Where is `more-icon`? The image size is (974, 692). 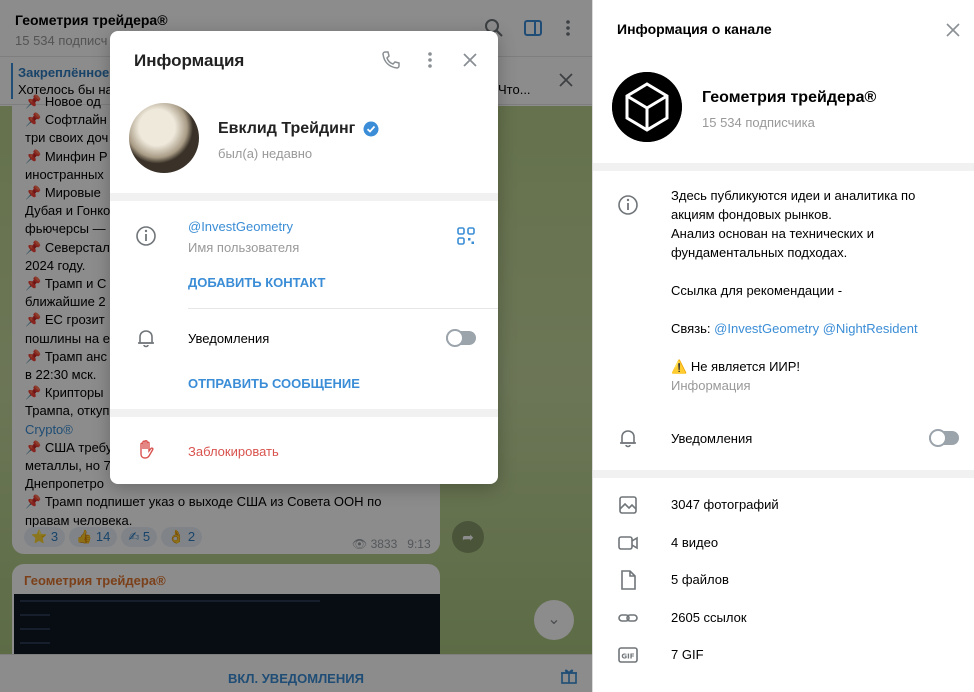 more-icon is located at coordinates (430, 60).